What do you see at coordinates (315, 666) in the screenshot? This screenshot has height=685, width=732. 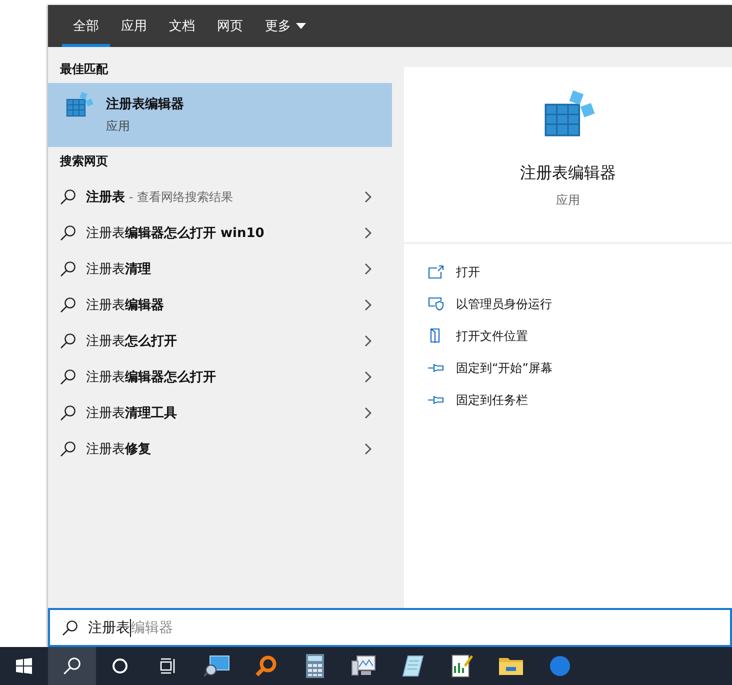 I see `calculator-icon` at bounding box center [315, 666].